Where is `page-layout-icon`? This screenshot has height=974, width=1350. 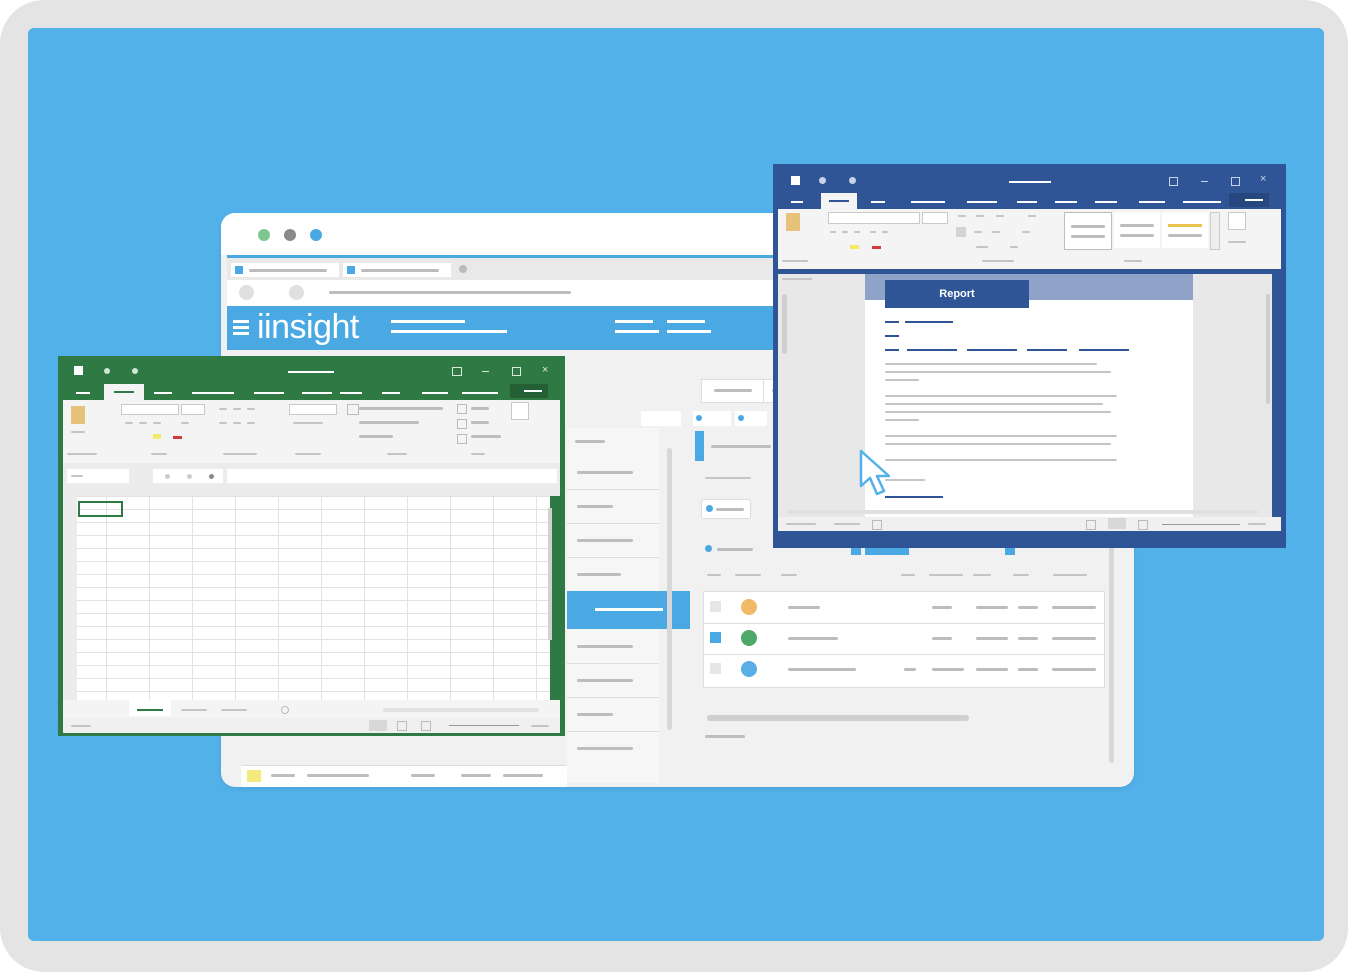
page-layout-icon is located at coordinates (402, 726).